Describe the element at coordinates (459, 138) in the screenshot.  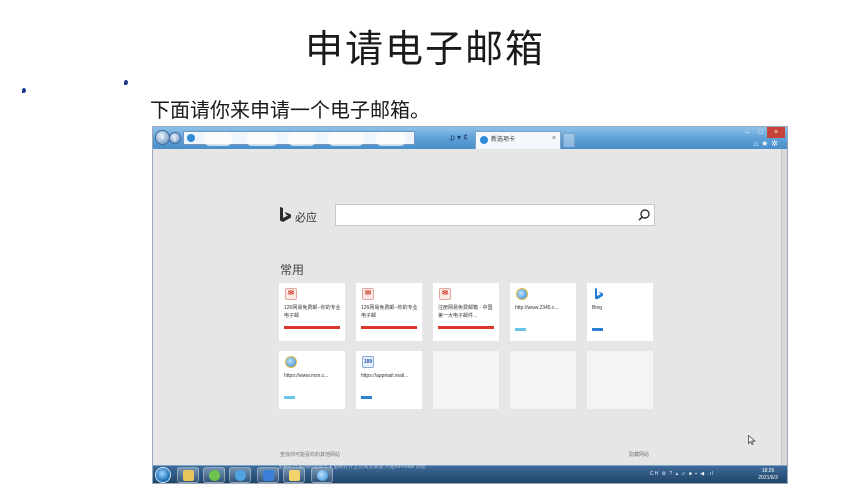
I see `address-search-refresh-icons: ρ ▾ ¢` at that location.